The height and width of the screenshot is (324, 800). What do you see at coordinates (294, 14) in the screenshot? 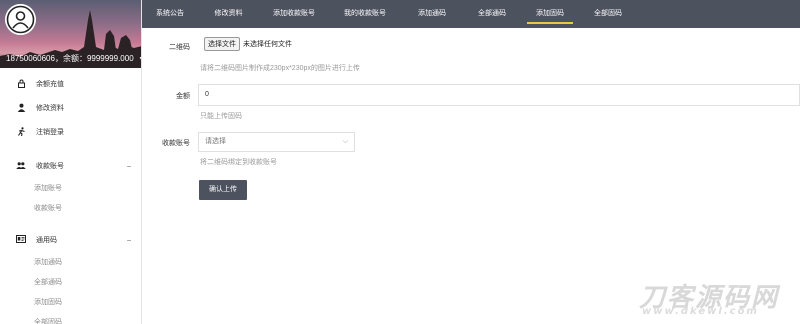
I see `tab-add-payment-account: 添加收款账号` at bounding box center [294, 14].